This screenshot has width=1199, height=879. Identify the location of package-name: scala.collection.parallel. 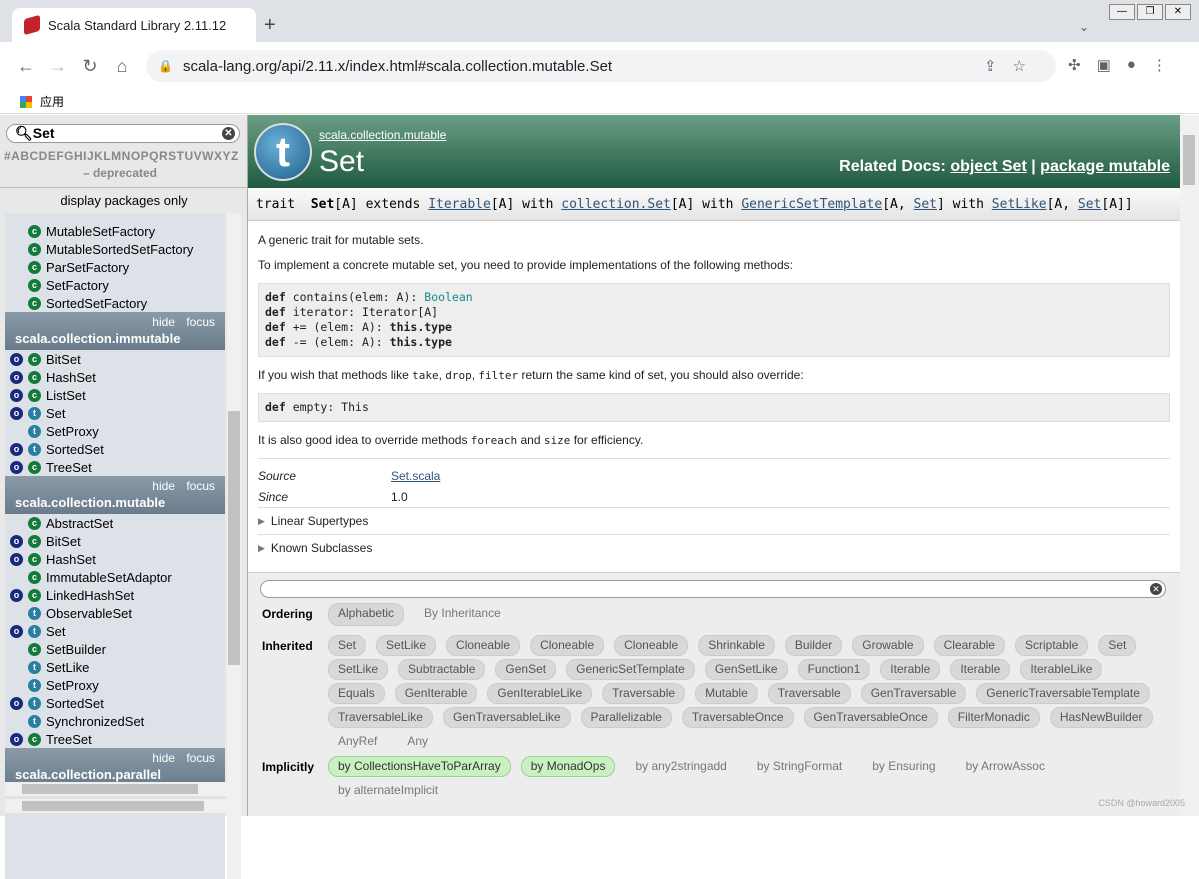
(88, 774).